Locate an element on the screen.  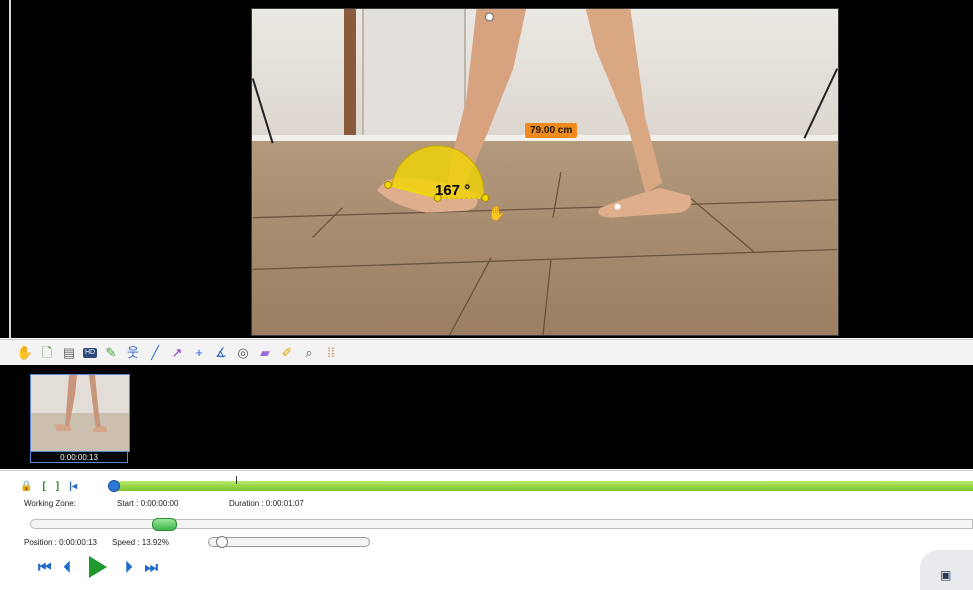
distance-label: 79.00 cm is located at coordinates (551, 130).